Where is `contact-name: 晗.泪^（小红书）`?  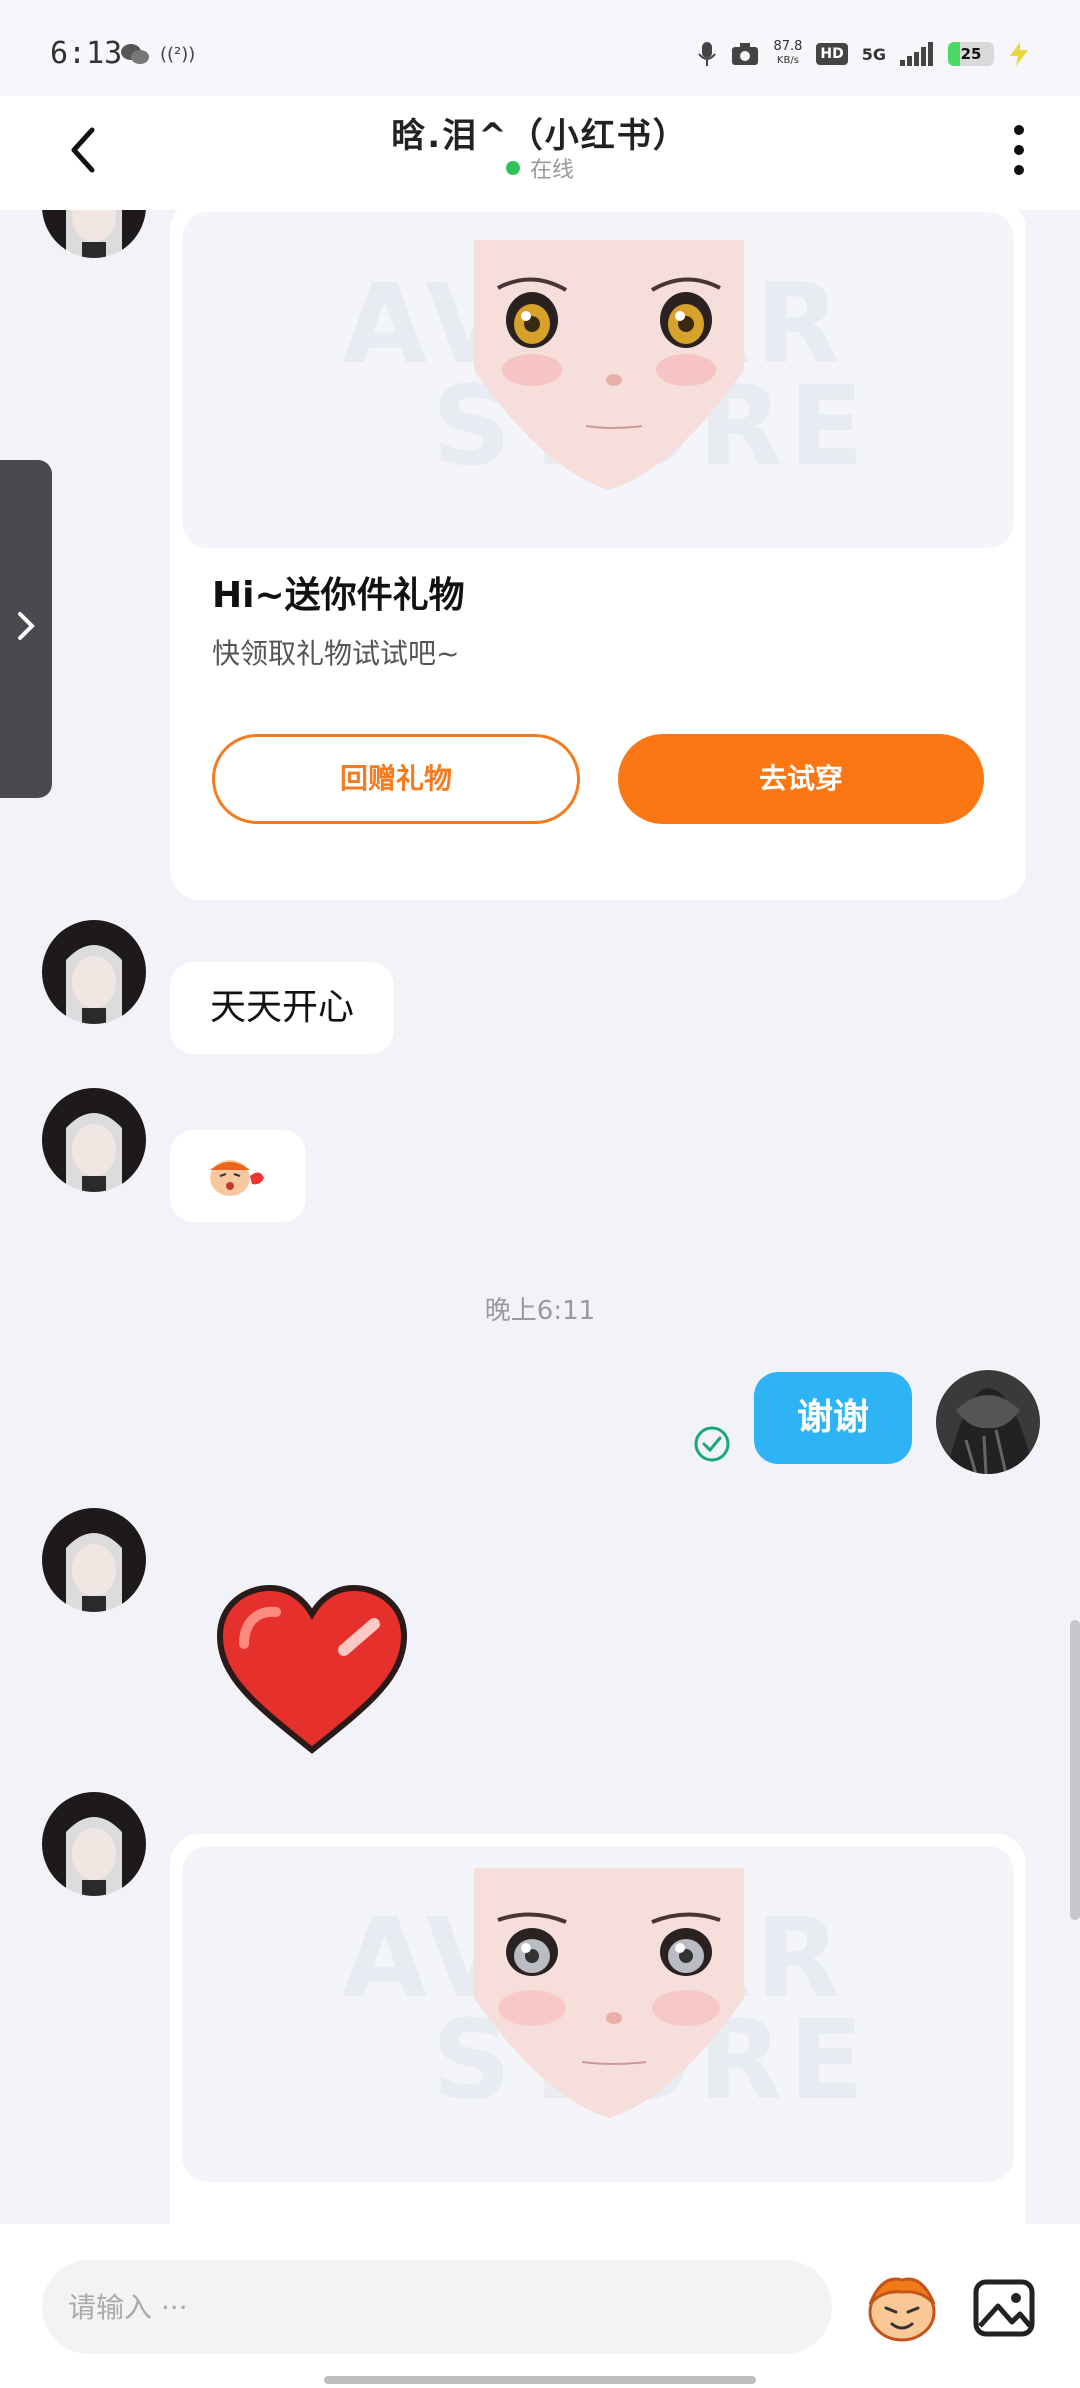
contact-name: 晗.泪^（小红书） is located at coordinates (540, 136).